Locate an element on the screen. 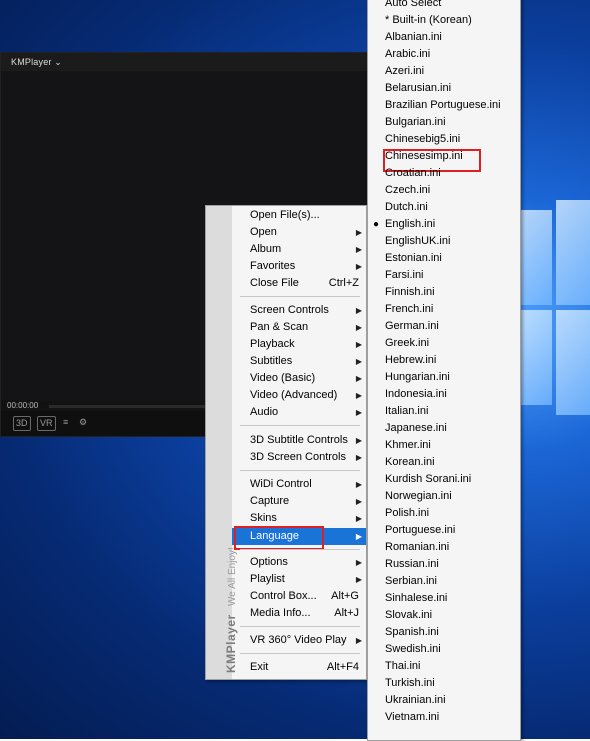 The width and height of the screenshot is (590, 741). language-item-chinesesimp: Chinesesimp.ini is located at coordinates (443, 156).